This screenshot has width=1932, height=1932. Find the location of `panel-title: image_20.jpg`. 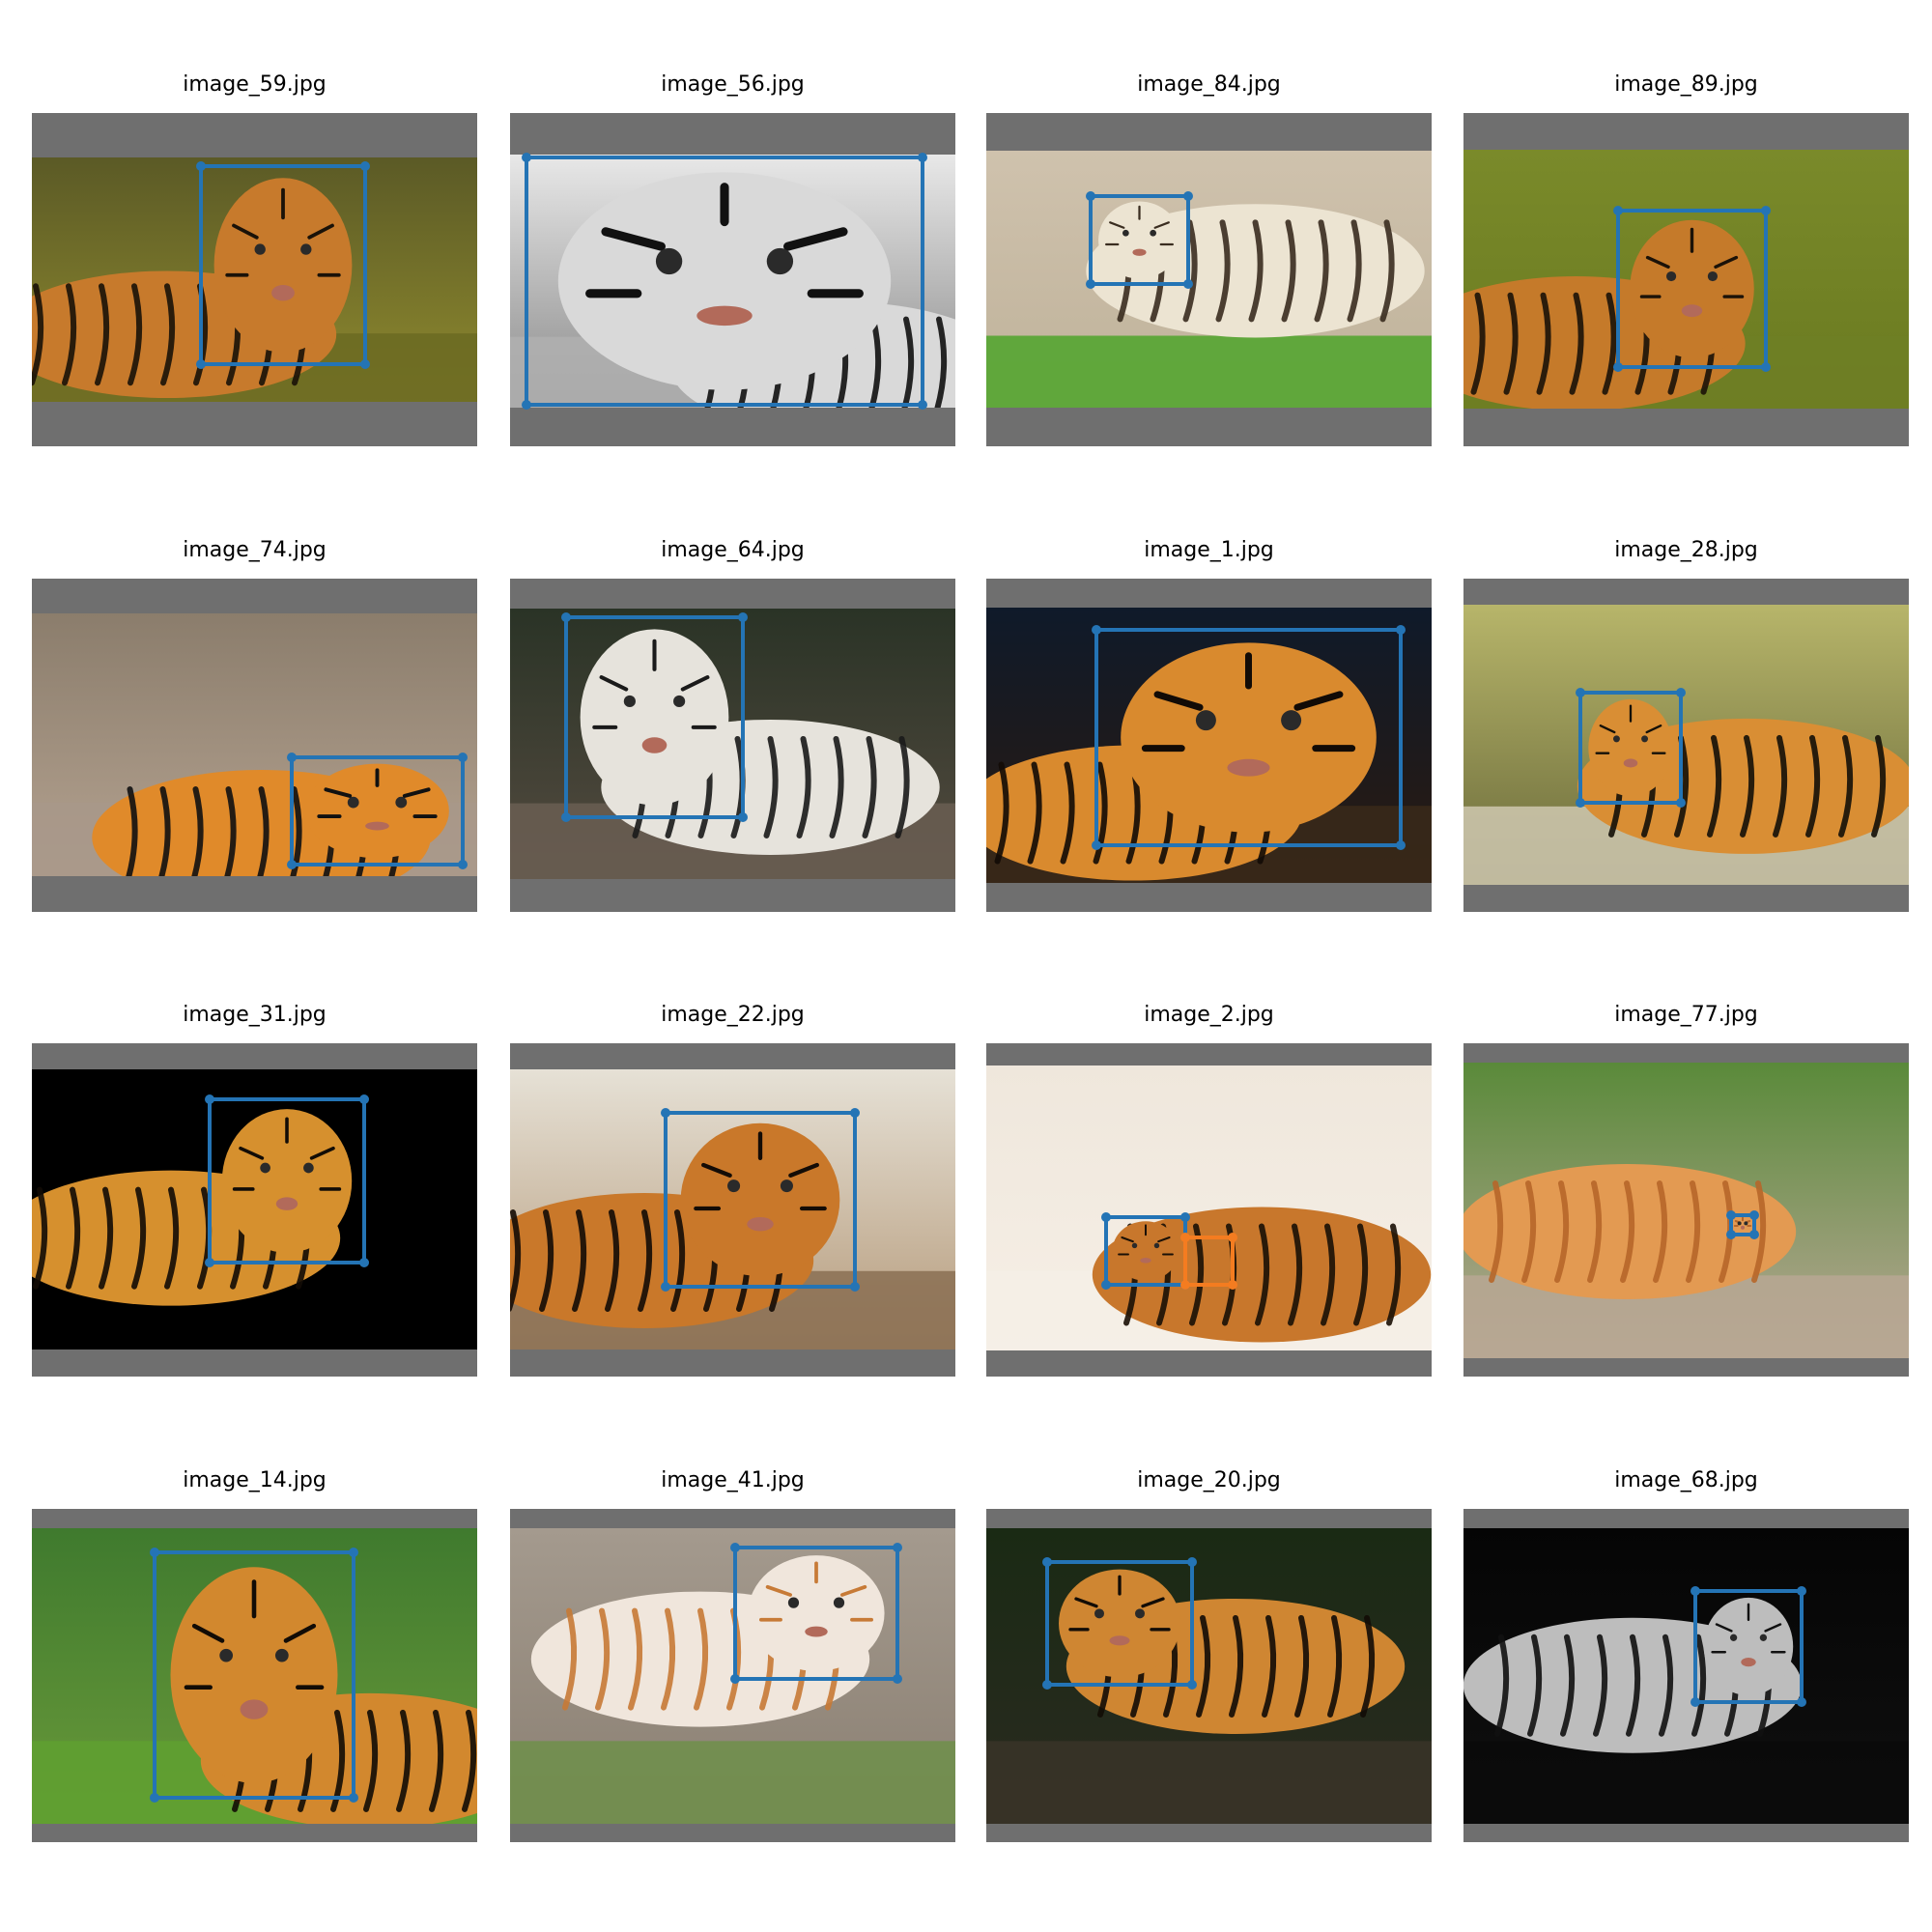

panel-title: image_20.jpg is located at coordinates (1209, 1480).